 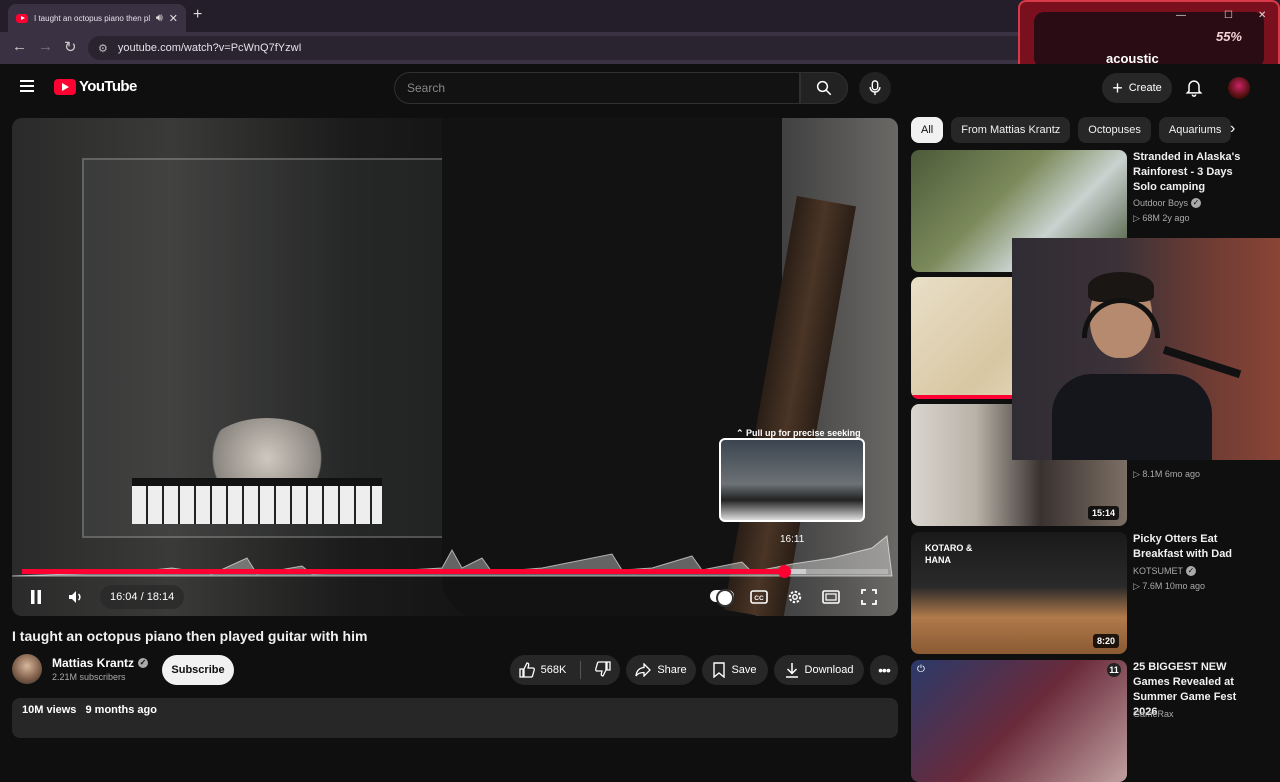 I want to click on share-button: Share, so click(x=661, y=670).